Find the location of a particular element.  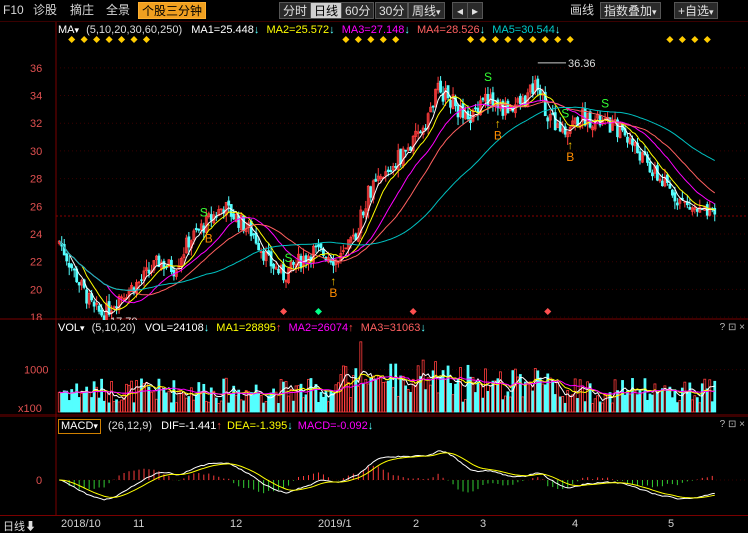

f10-button: F10 is located at coordinates (13, 10).